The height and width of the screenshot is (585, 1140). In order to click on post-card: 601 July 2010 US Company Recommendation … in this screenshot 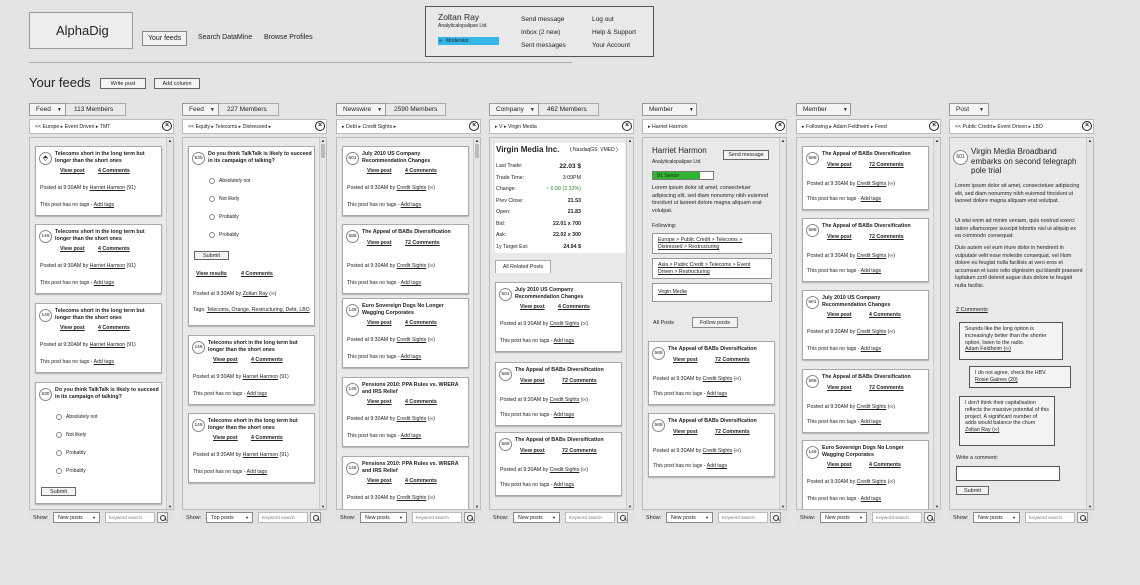, I will do `click(558, 317)`.